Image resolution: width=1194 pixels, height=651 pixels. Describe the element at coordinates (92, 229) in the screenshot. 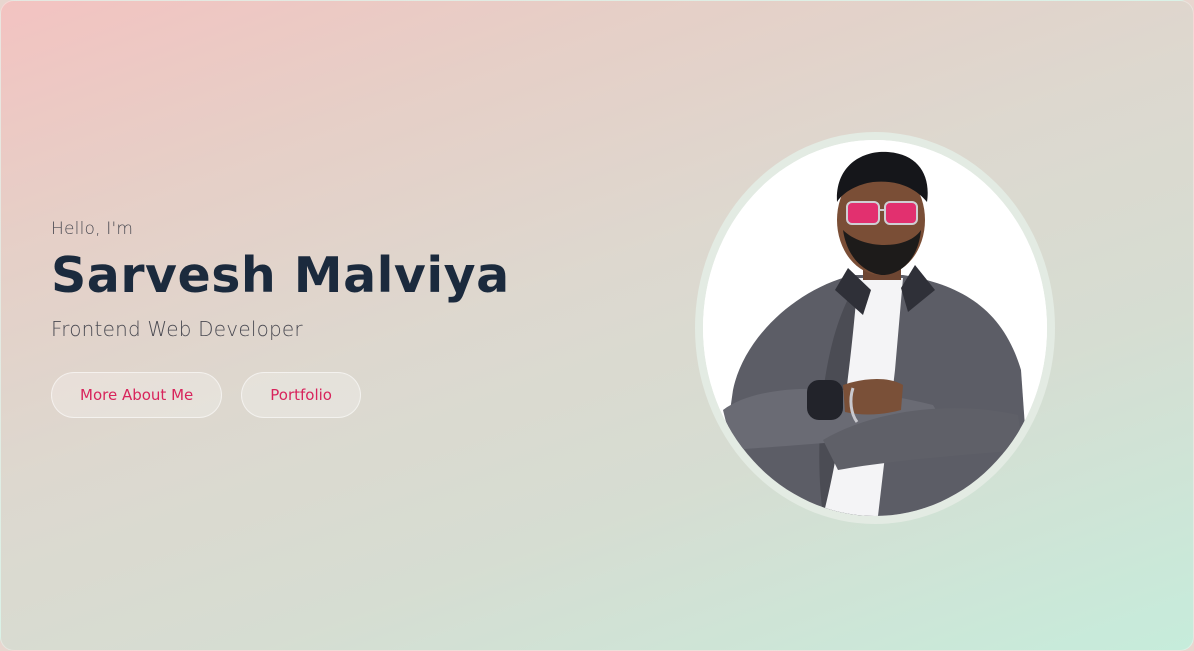

I see `greeting-text: Hello, I'm` at that location.